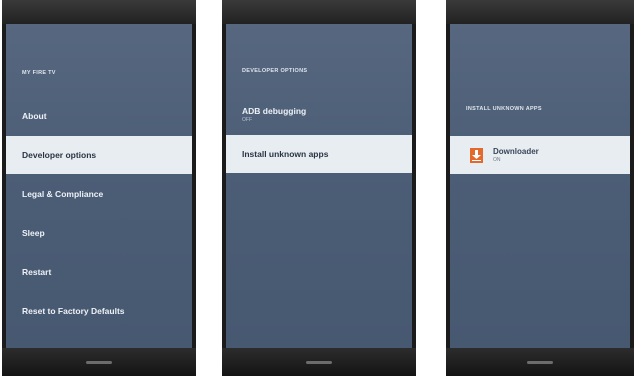 The image size is (634, 376). What do you see at coordinates (99, 155) in the screenshot?
I see `menu-item-developer-options: Developer options` at bounding box center [99, 155].